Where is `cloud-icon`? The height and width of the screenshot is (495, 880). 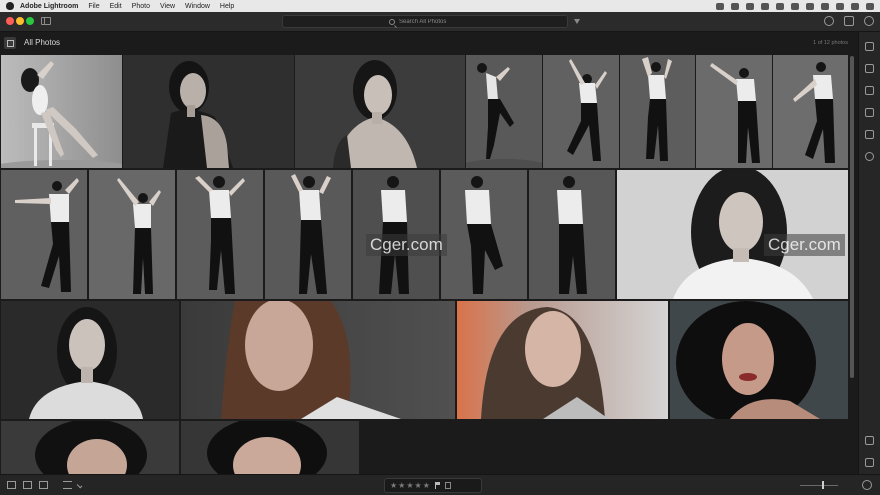 cloud-icon is located at coordinates (720, 6).